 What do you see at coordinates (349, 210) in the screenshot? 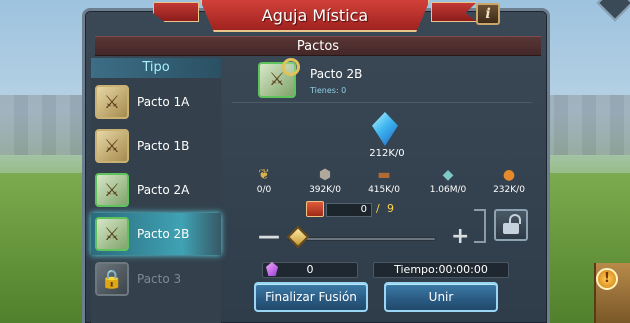
I see `quantity-input: 0` at bounding box center [349, 210].